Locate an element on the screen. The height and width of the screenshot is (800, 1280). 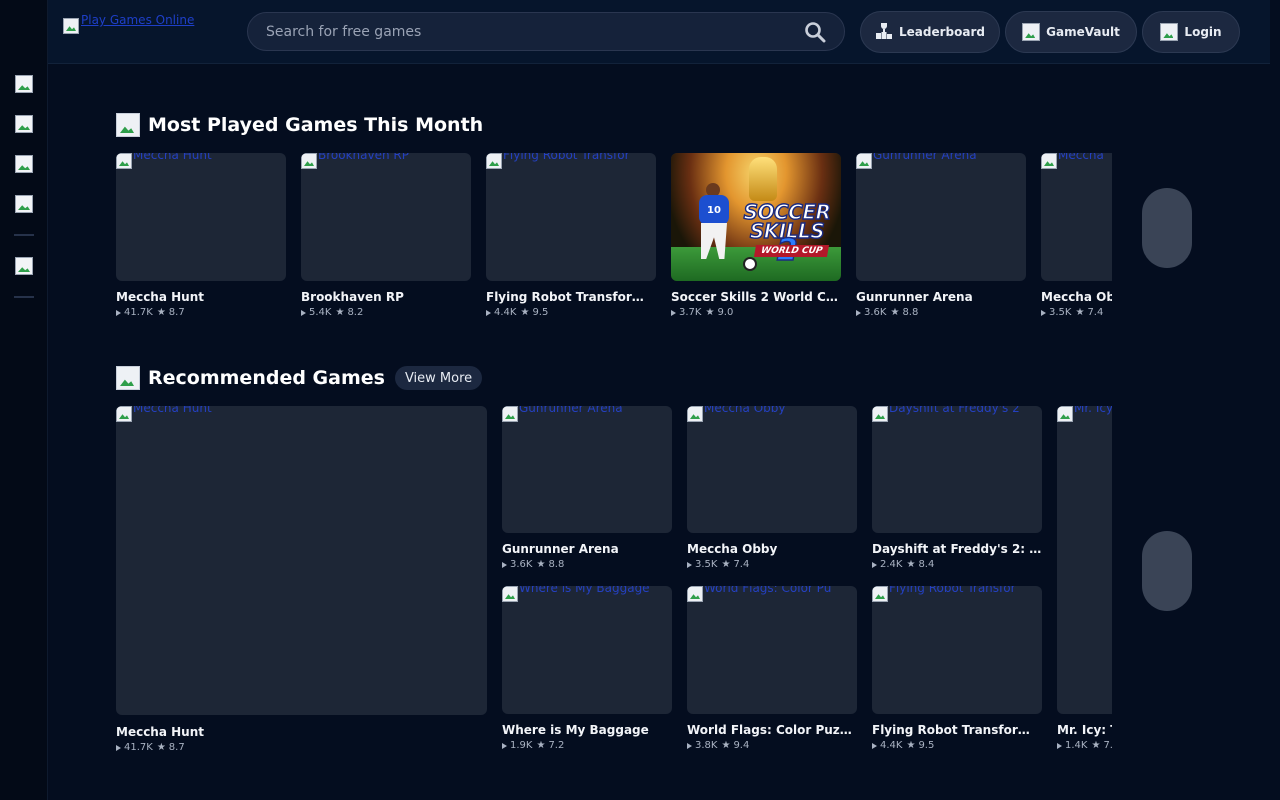
search-icon is located at coordinates (815, 32).